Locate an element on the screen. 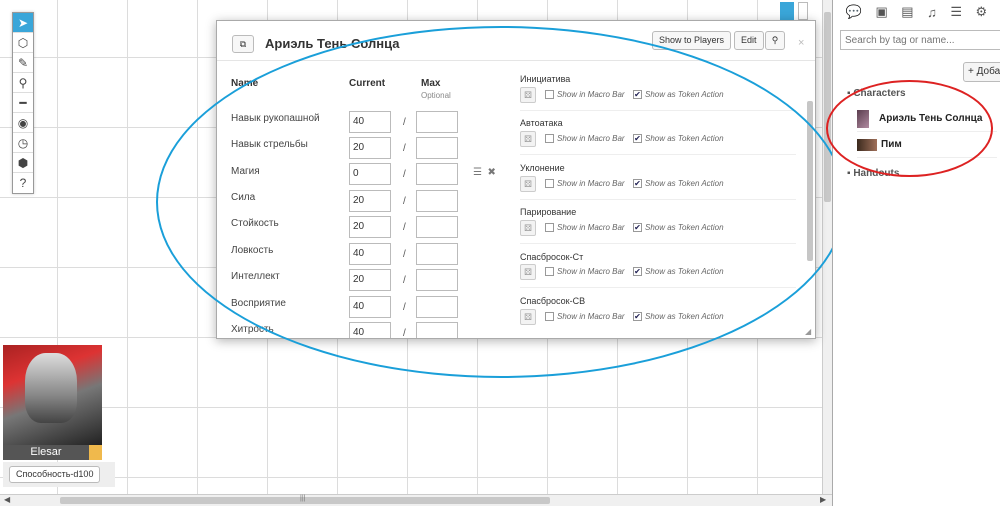  scroll-grip-icon: ||| is located at coordinates (303, 498).